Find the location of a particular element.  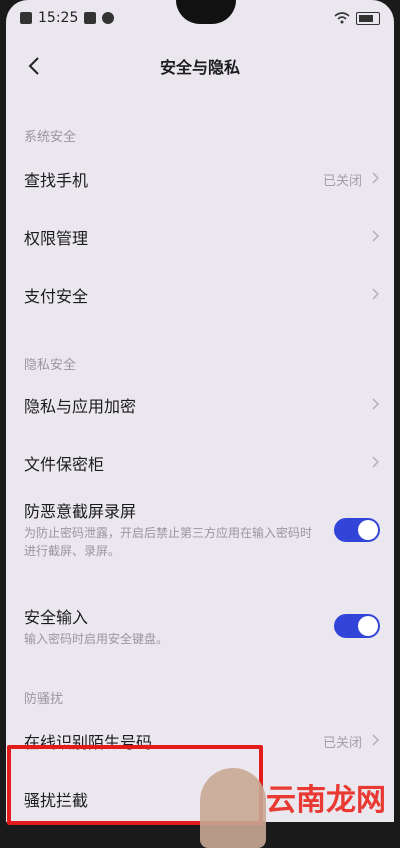

notification-x-icon is located at coordinates (26, 18).